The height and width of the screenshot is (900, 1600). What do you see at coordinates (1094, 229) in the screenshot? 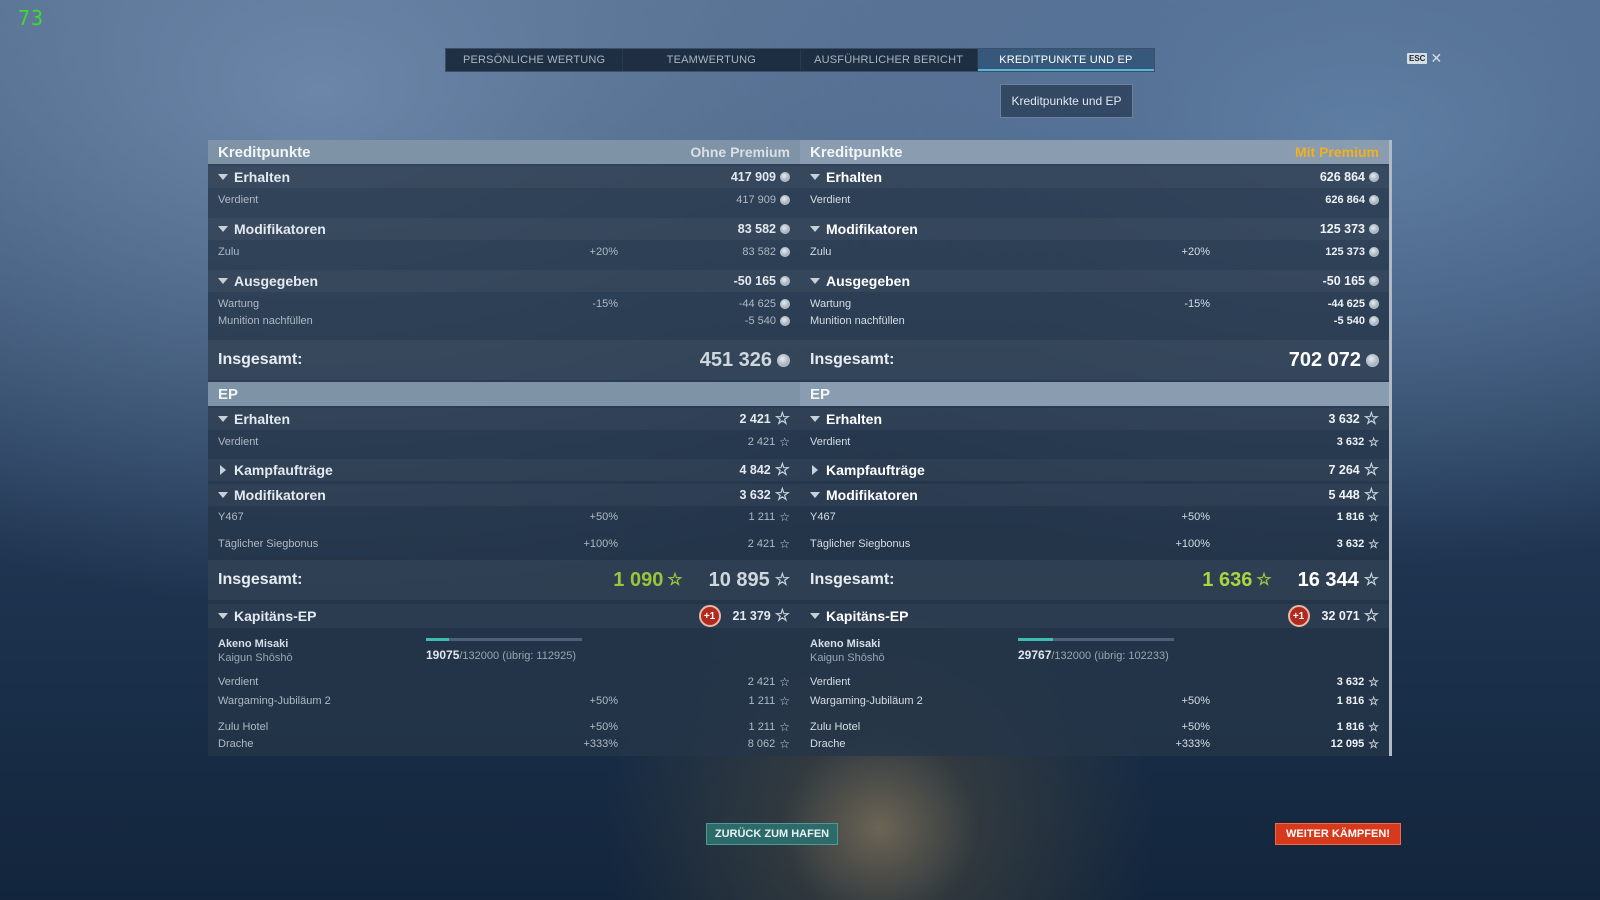
I see `modifiers-group: Modifikatoren 125 373` at bounding box center [1094, 229].